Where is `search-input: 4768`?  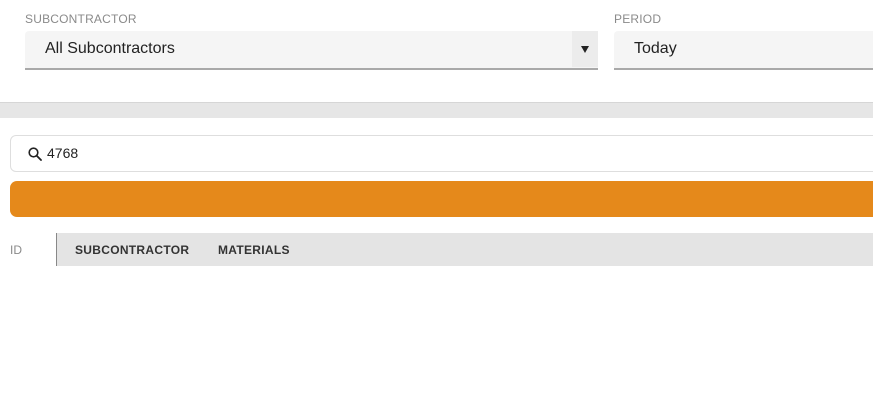
search-input: 4768 is located at coordinates (441, 153).